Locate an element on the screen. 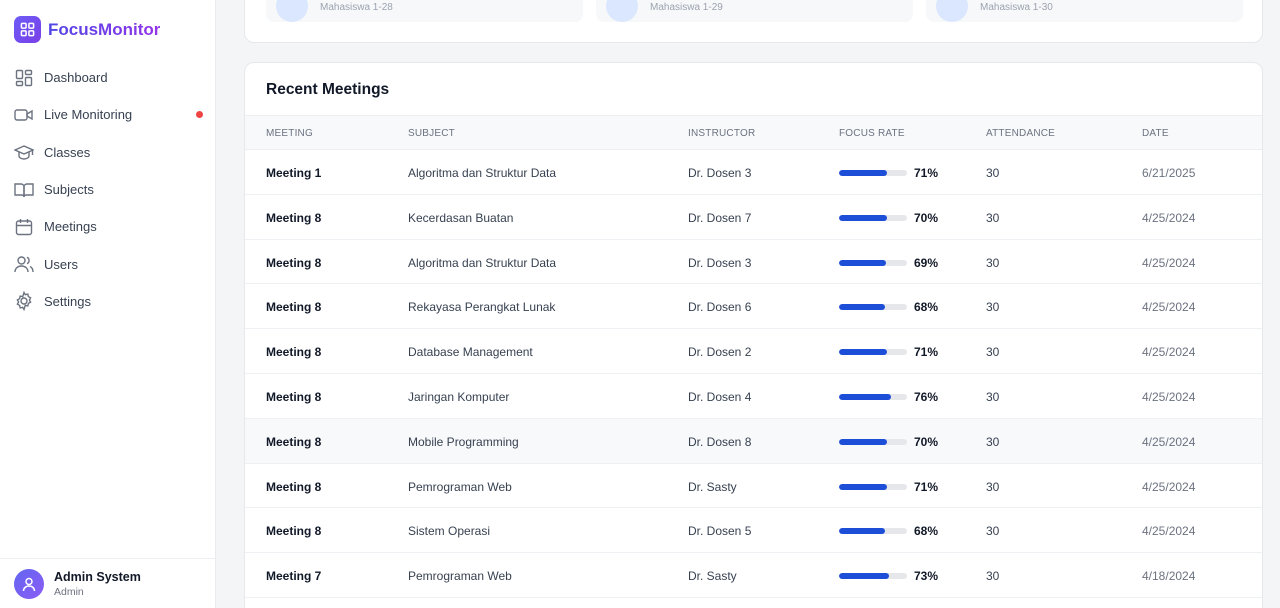  instructor-name: Dr. Dosen 6 is located at coordinates (720, 307).